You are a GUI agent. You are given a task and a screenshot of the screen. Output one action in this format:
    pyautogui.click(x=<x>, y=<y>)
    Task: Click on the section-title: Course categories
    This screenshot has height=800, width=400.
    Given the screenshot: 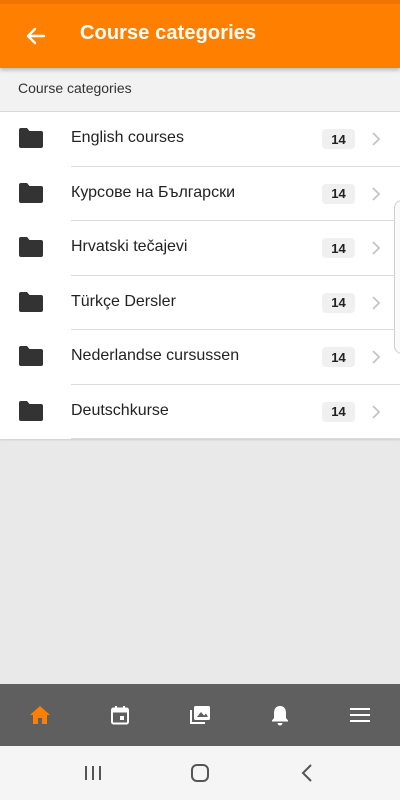 What is the action you would take?
    pyautogui.click(x=75, y=88)
    